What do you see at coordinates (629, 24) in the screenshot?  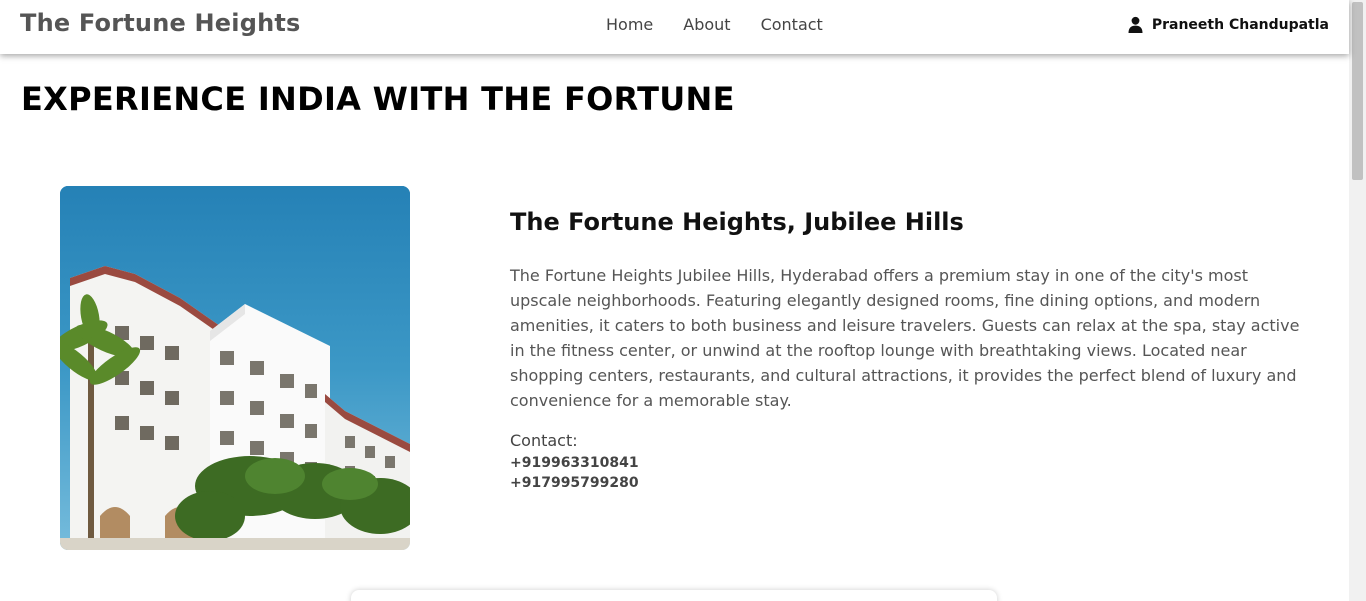 I see `nav-link-home: Home` at bounding box center [629, 24].